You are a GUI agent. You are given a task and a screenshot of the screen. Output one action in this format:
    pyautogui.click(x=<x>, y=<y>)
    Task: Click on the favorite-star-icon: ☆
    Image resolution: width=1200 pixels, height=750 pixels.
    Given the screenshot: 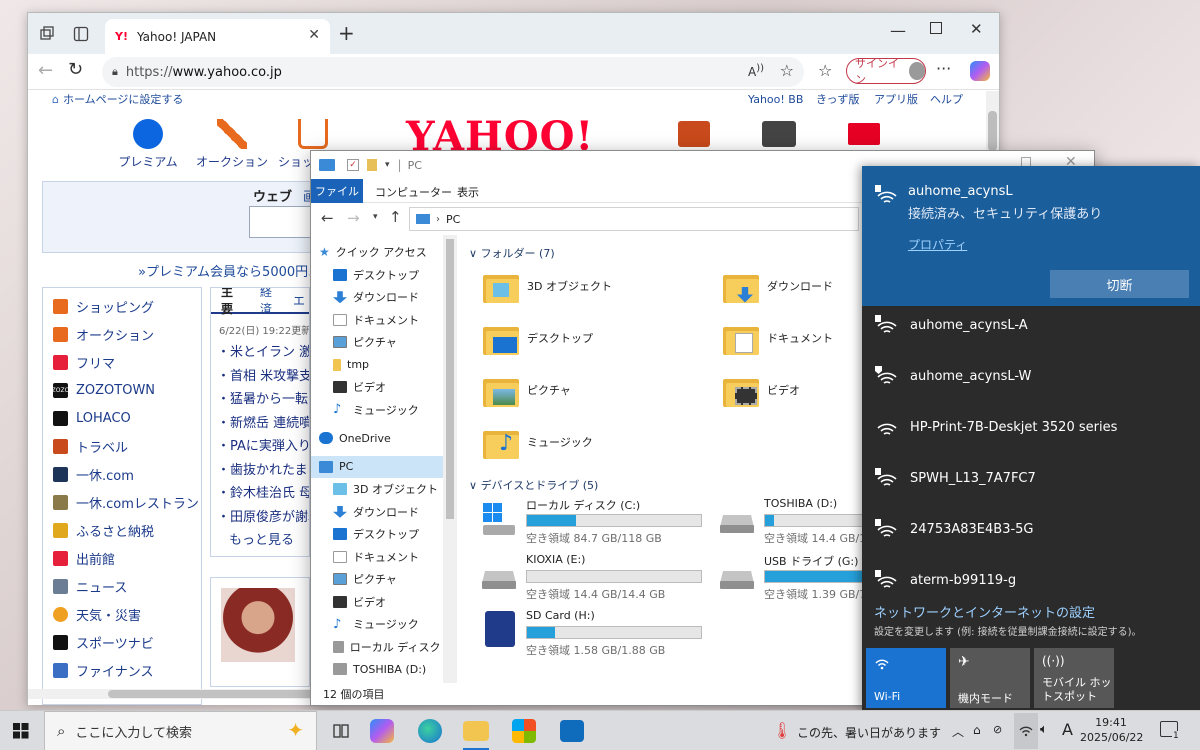 What is the action you would take?
    pyautogui.click(x=787, y=70)
    